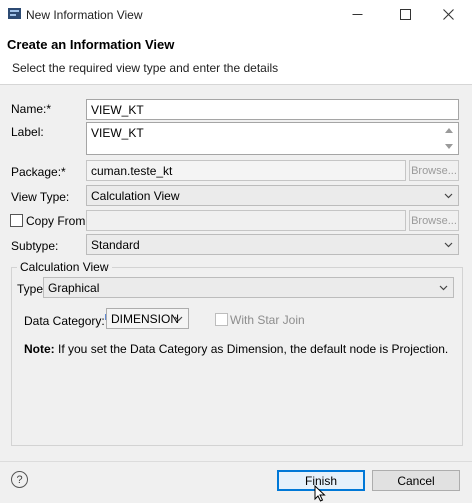 The width and height of the screenshot is (472, 503). I want to click on package-label: Package:*, so click(38, 172).